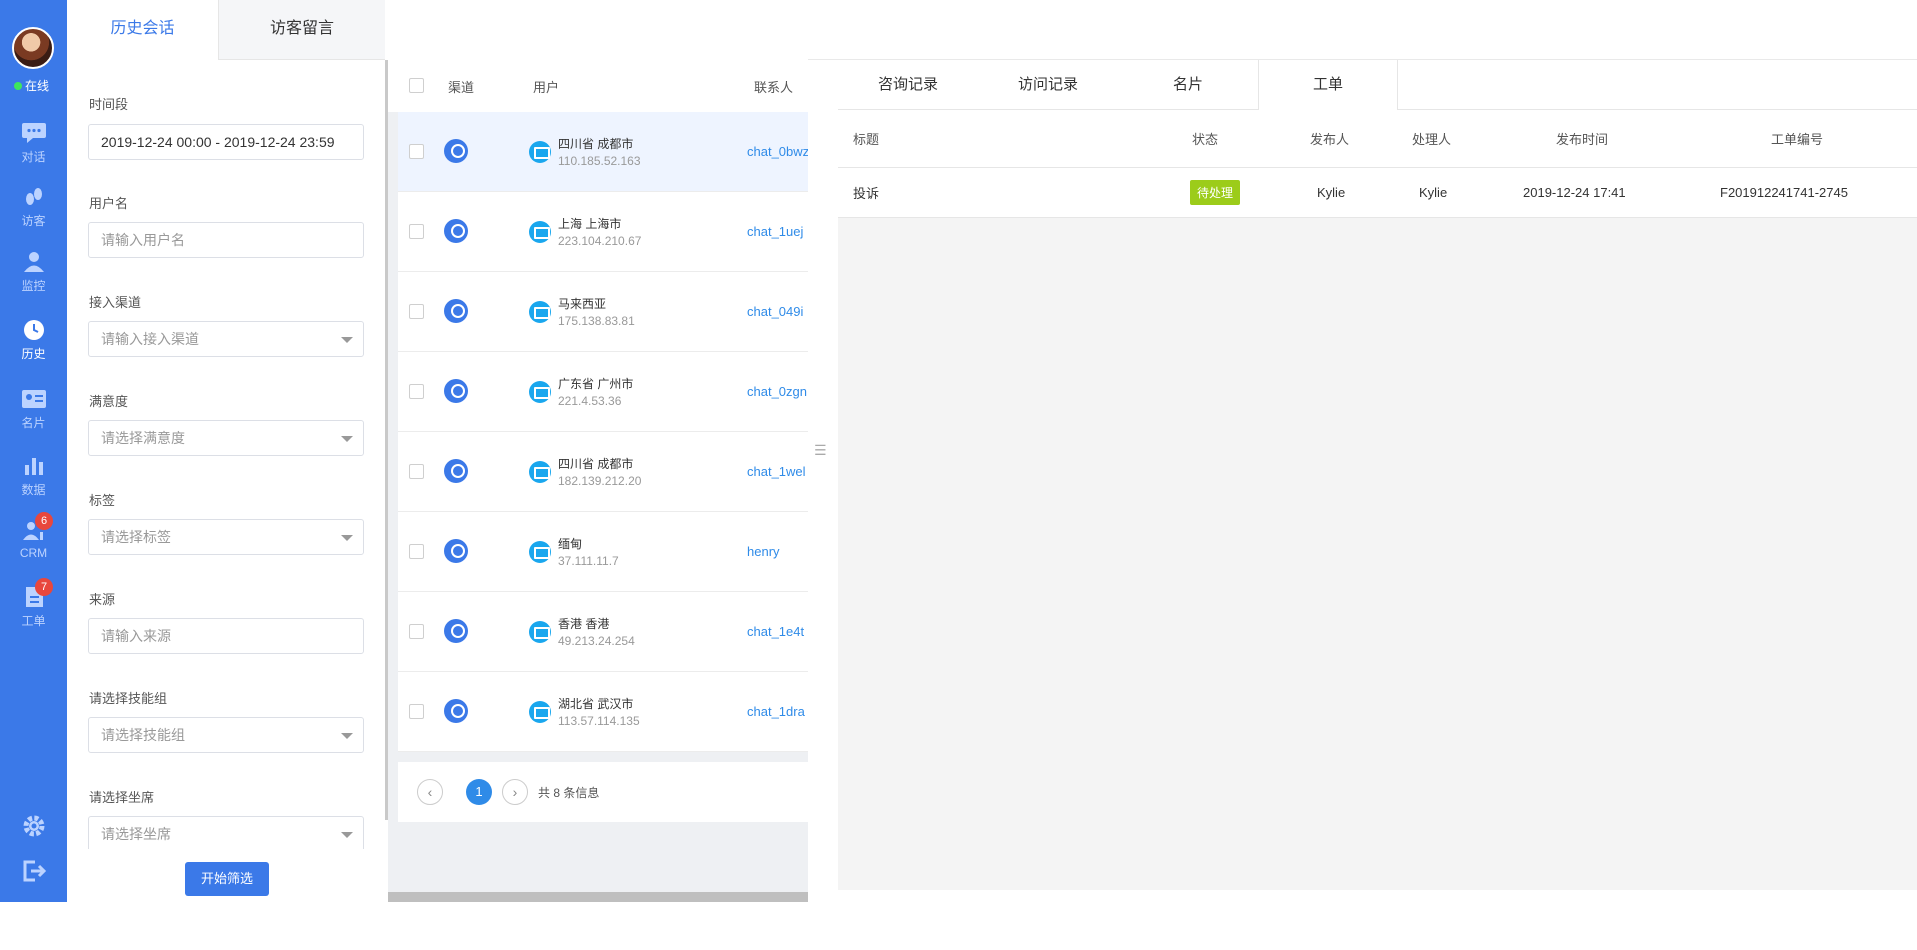  Describe the element at coordinates (33, 272) in the screenshot. I see `nav-item-monitor: 监控` at that location.